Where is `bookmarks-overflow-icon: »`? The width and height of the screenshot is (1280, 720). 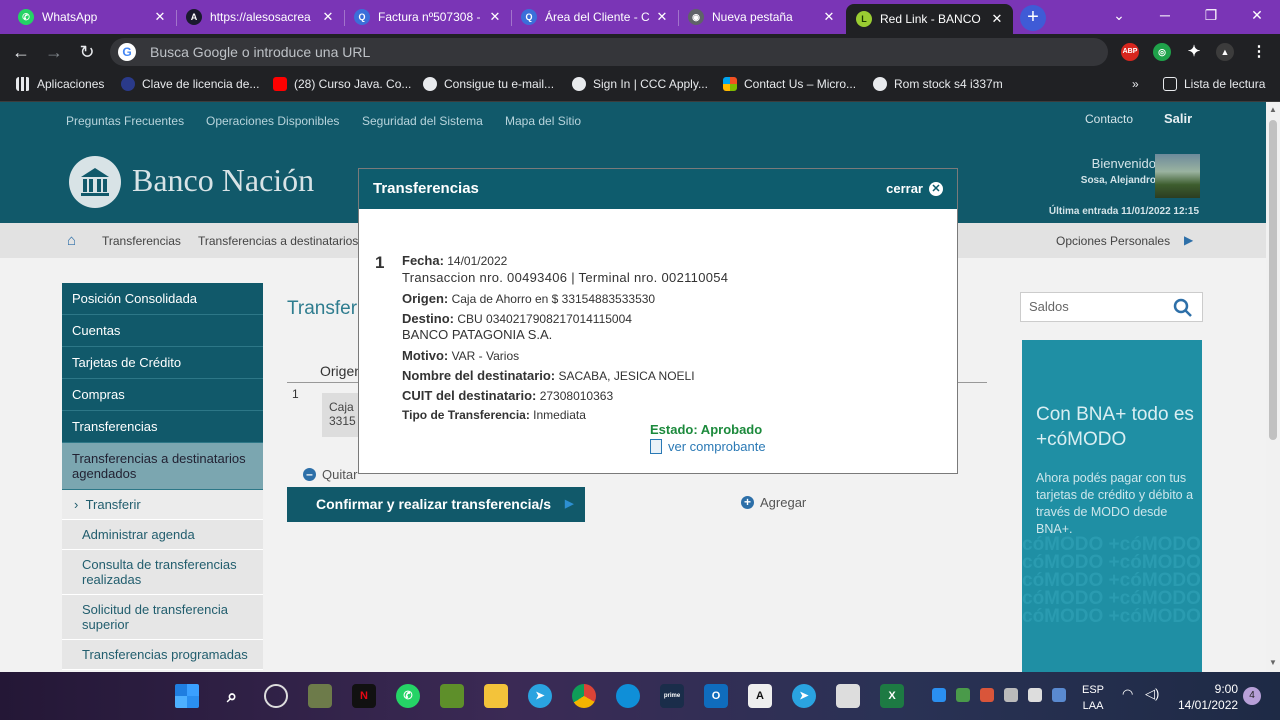
bookmarks-overflow-icon: » is located at coordinates (1135, 84).